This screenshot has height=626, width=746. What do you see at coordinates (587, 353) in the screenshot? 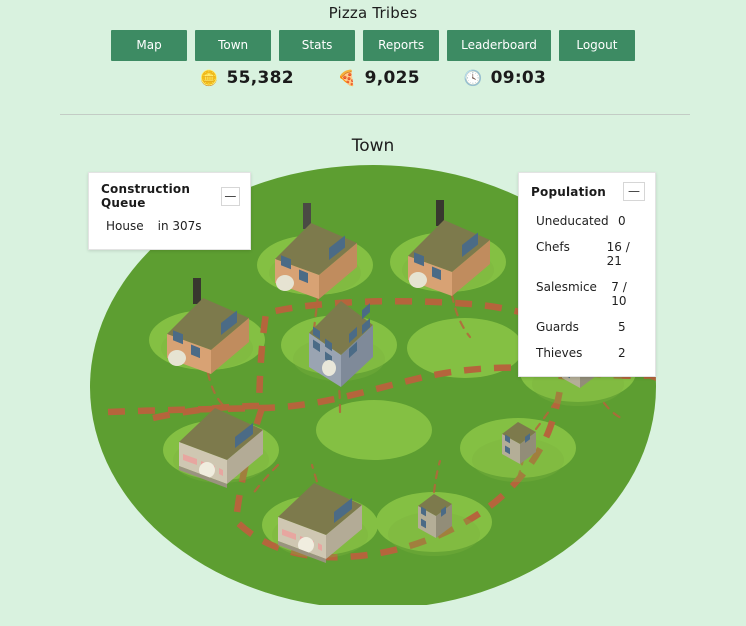
I see `population-row-thieves: Thieves 2` at bounding box center [587, 353].